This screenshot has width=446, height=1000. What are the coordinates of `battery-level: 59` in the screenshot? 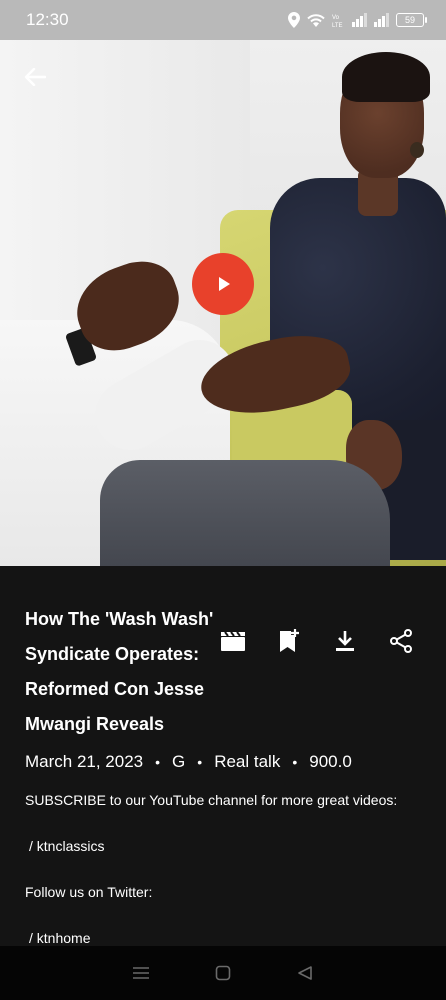 It's located at (409, 20).